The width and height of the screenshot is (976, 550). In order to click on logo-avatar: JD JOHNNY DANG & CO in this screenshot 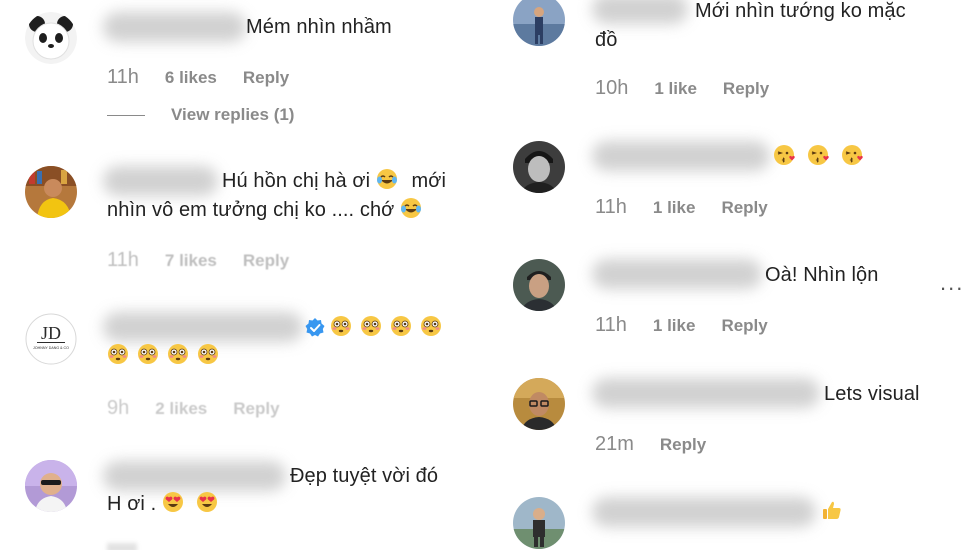, I will do `click(51, 339)`.